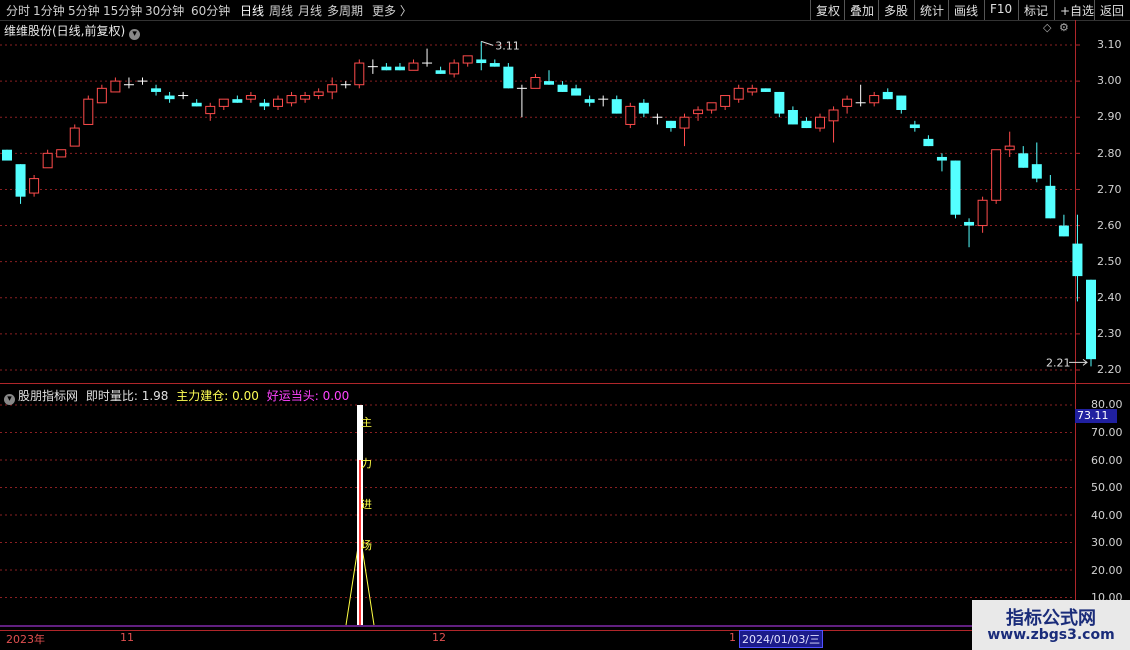  I want to click on indicator-tick: 70.00, so click(1107, 432).